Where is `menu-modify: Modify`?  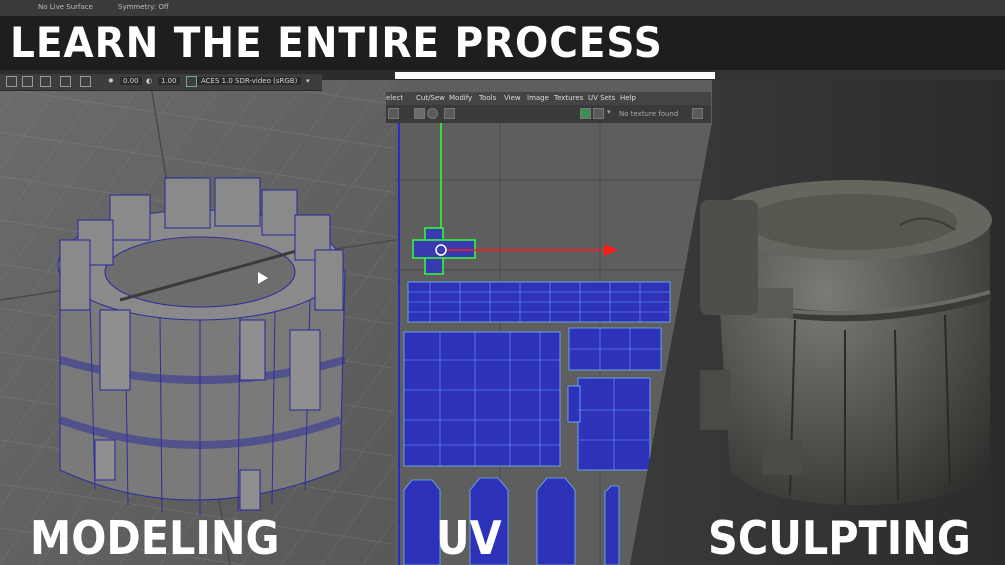
menu-modify: Modify is located at coordinates (460, 98).